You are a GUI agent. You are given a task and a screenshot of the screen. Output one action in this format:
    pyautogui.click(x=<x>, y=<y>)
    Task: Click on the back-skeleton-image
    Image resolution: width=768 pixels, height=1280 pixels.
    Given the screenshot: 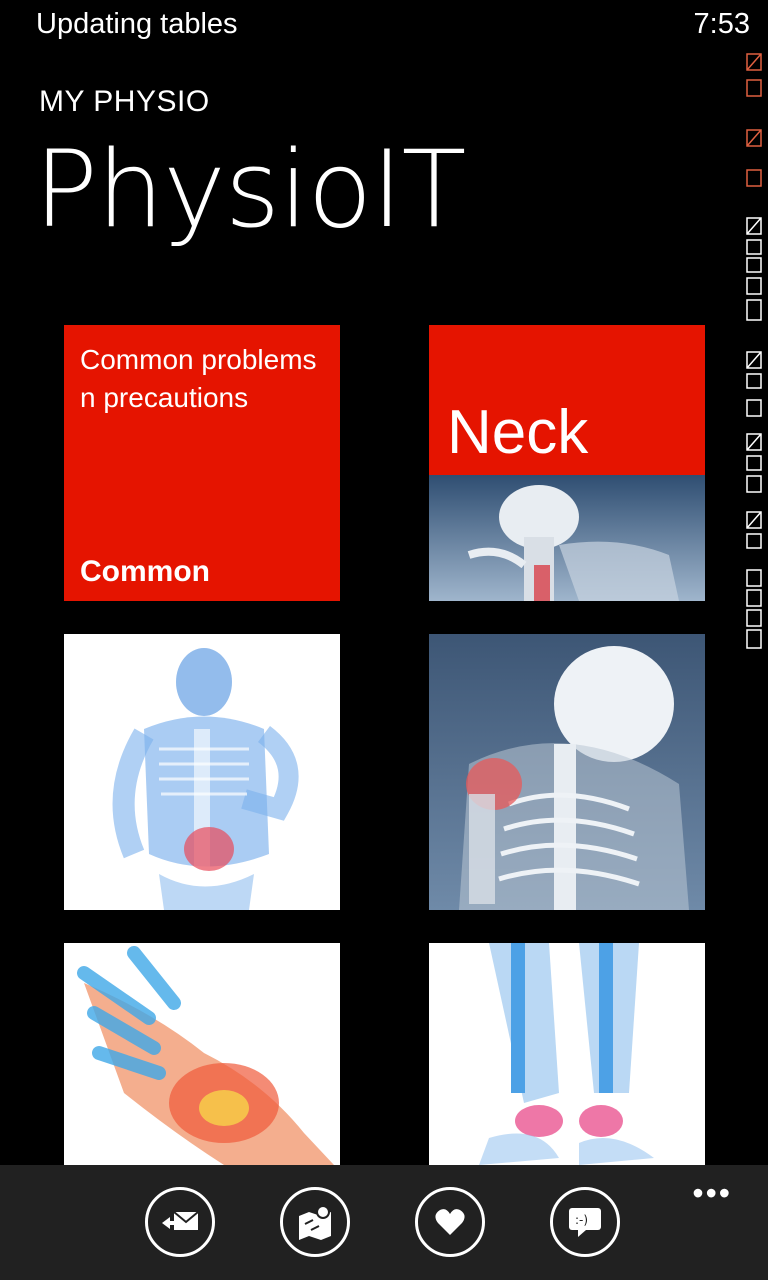 What is the action you would take?
    pyautogui.click(x=202, y=772)
    